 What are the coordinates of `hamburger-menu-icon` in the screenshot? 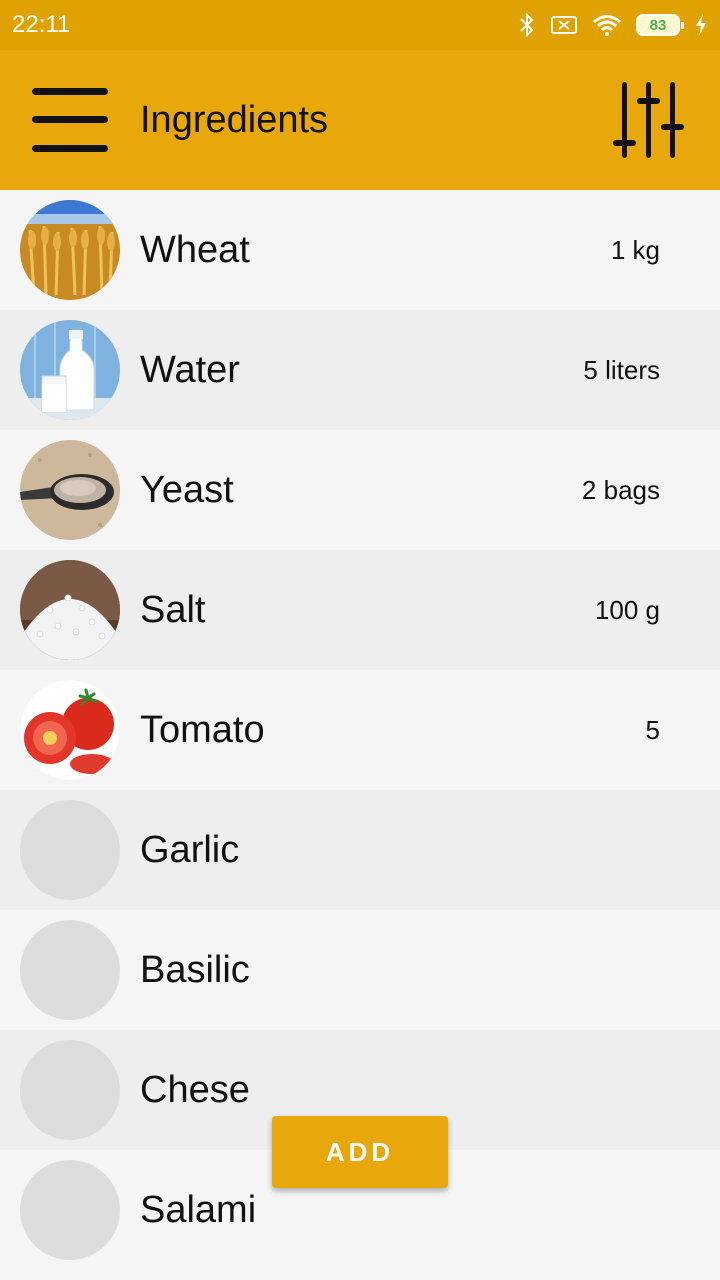 It's located at (70, 120).